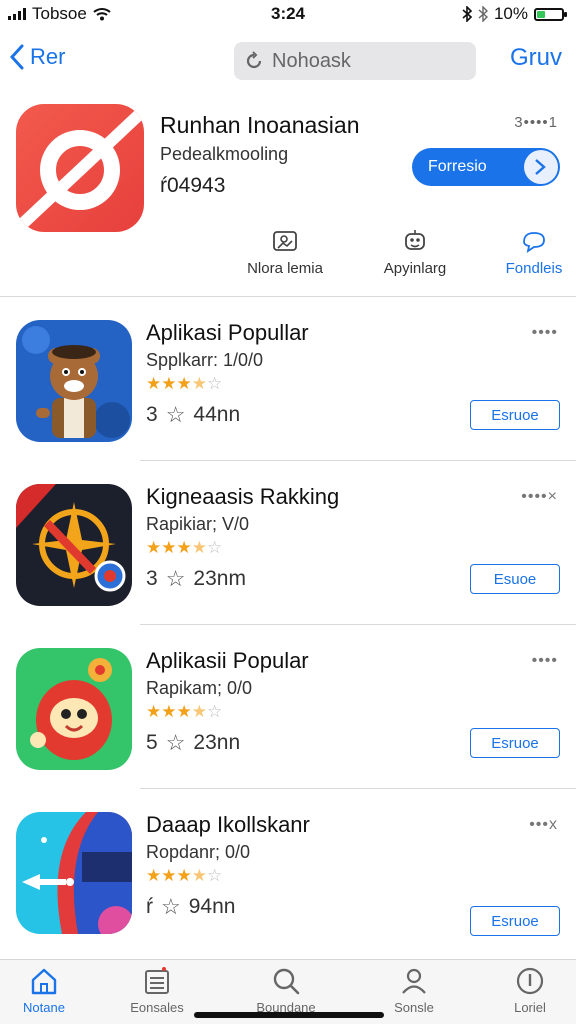  I want to click on search-icon, so click(286, 981).